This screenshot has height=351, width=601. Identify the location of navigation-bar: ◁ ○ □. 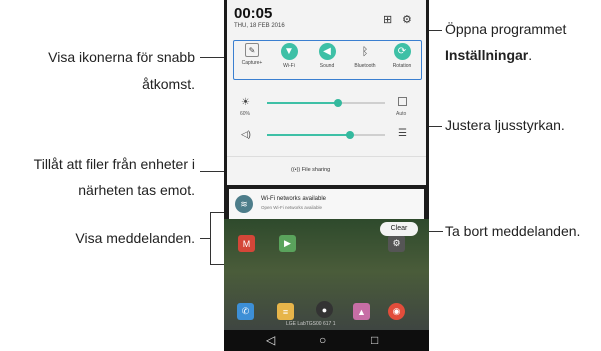
(326, 340).